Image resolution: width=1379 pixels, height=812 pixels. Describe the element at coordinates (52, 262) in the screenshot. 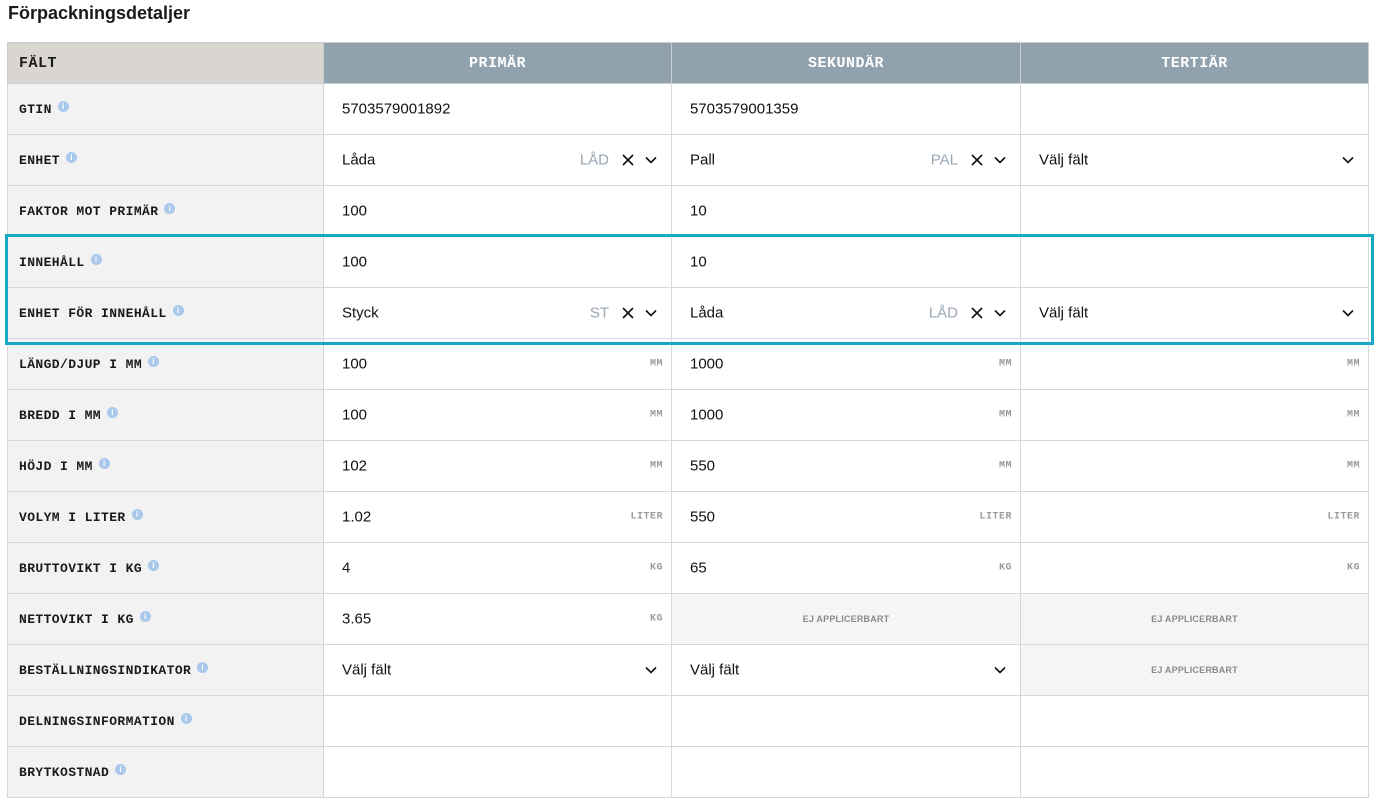

I see `field-label: INNEHÅLL` at that location.